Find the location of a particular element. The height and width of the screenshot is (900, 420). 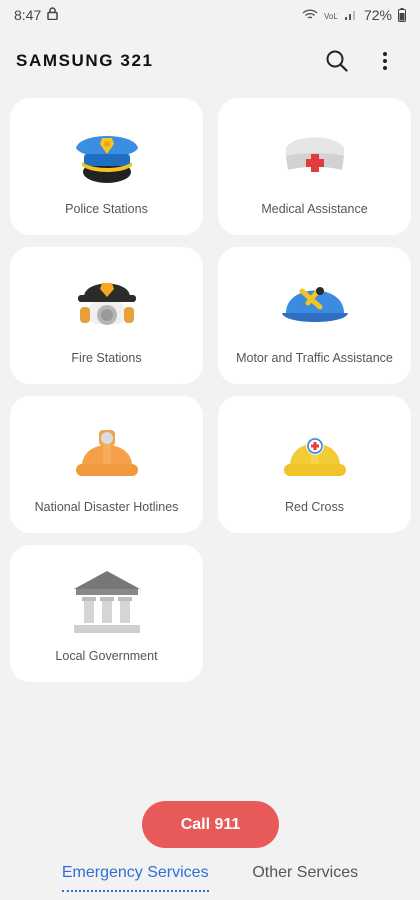

service-label: Medical Assistance is located at coordinates (314, 209).